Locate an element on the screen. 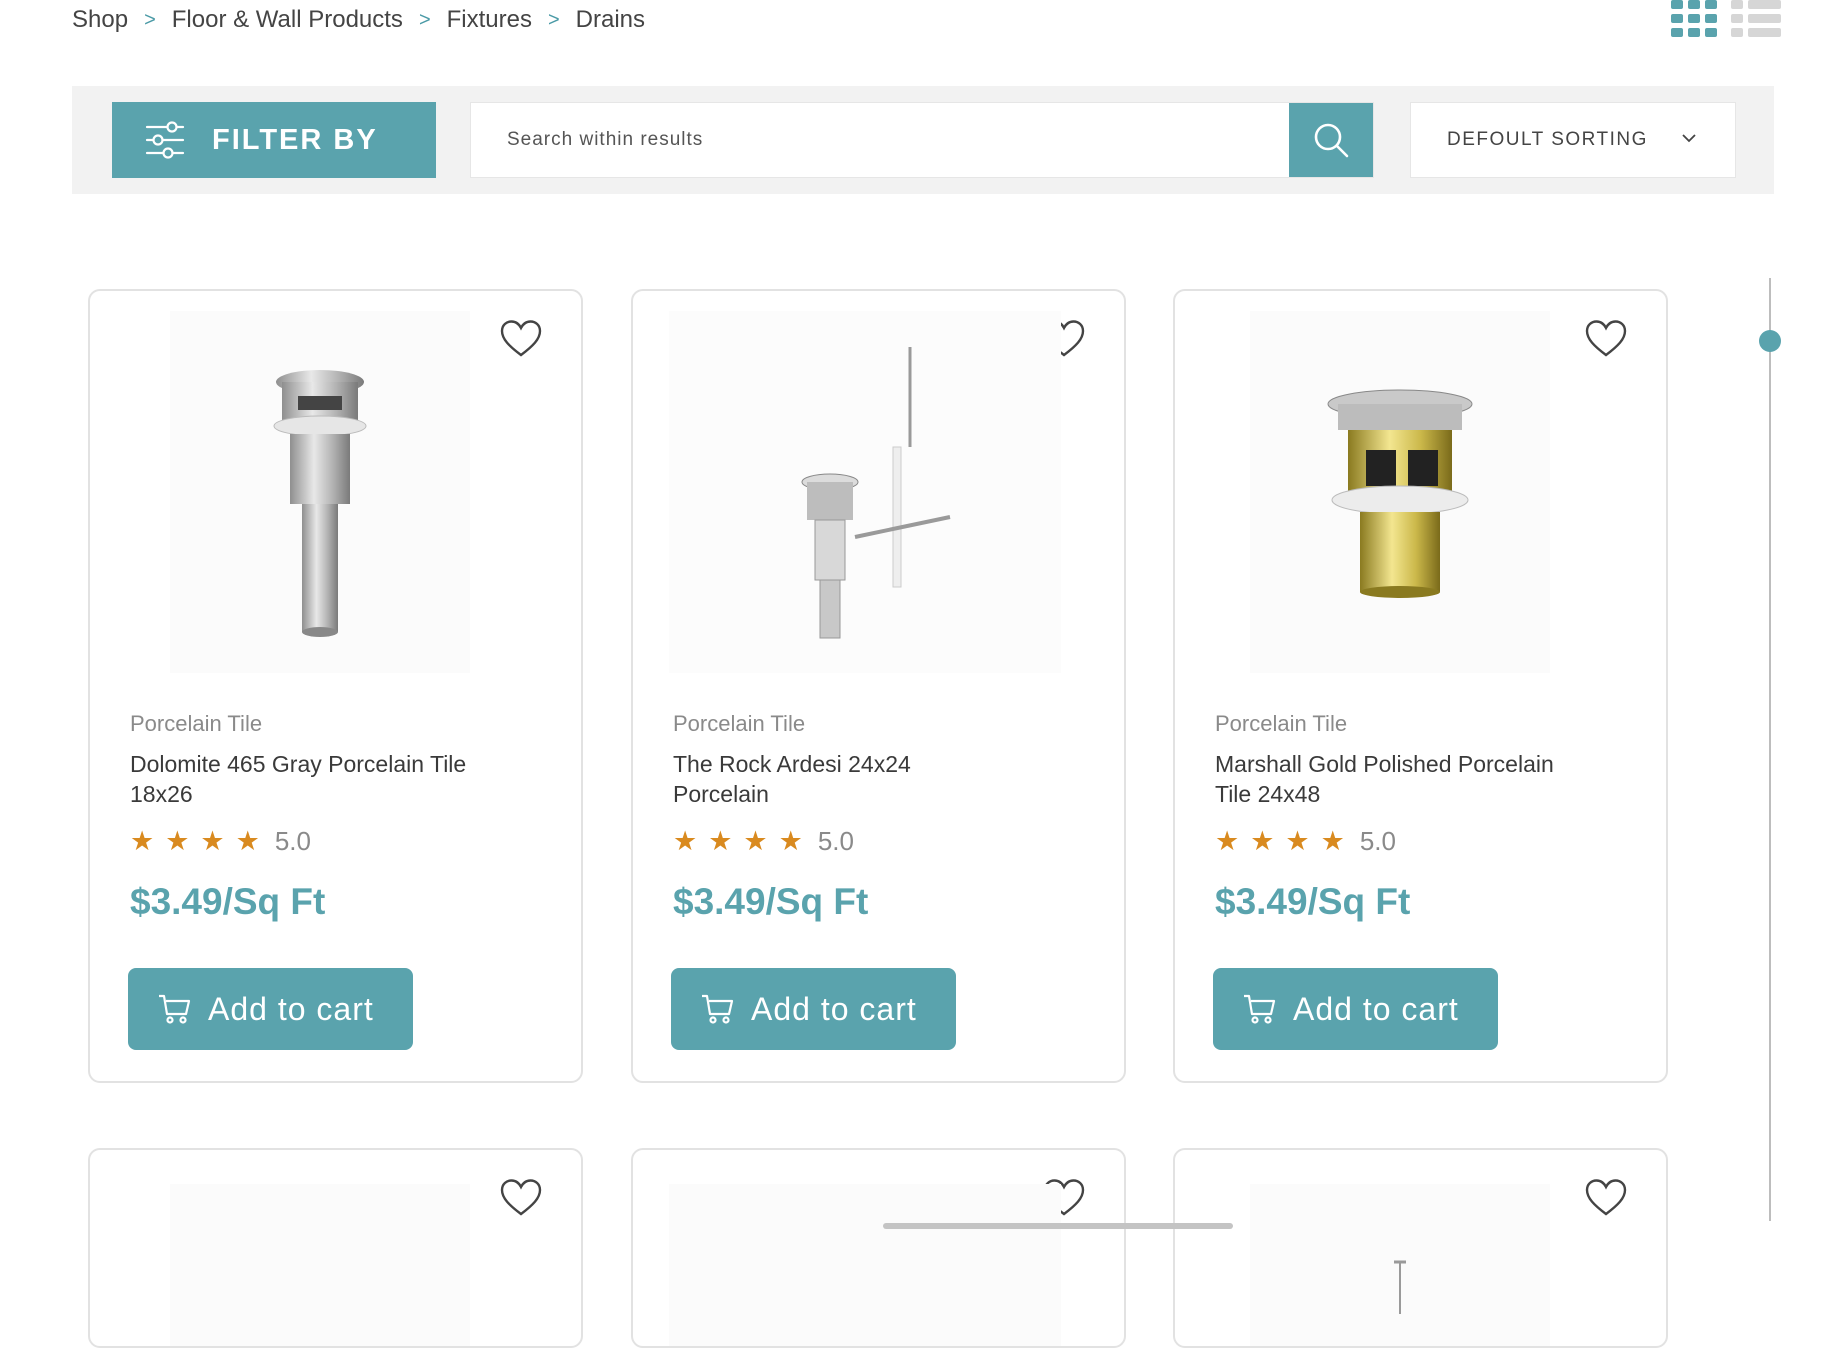  breadcrumb-shop: Shop is located at coordinates (100, 20).